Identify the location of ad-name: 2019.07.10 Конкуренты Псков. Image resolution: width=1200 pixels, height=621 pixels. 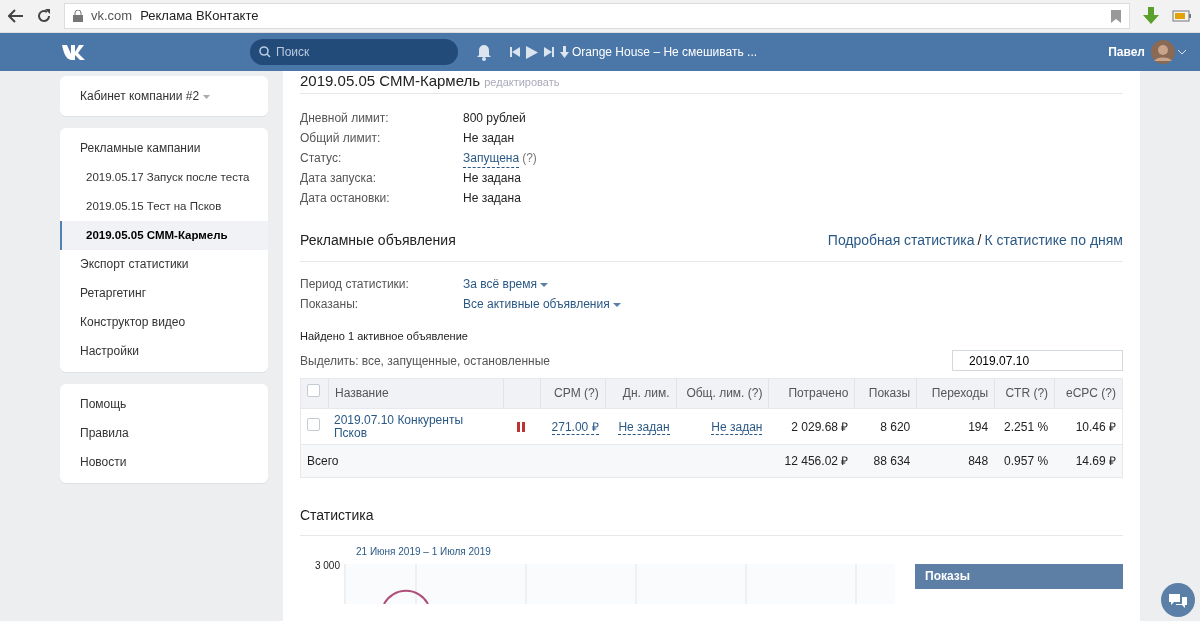
(415, 426).